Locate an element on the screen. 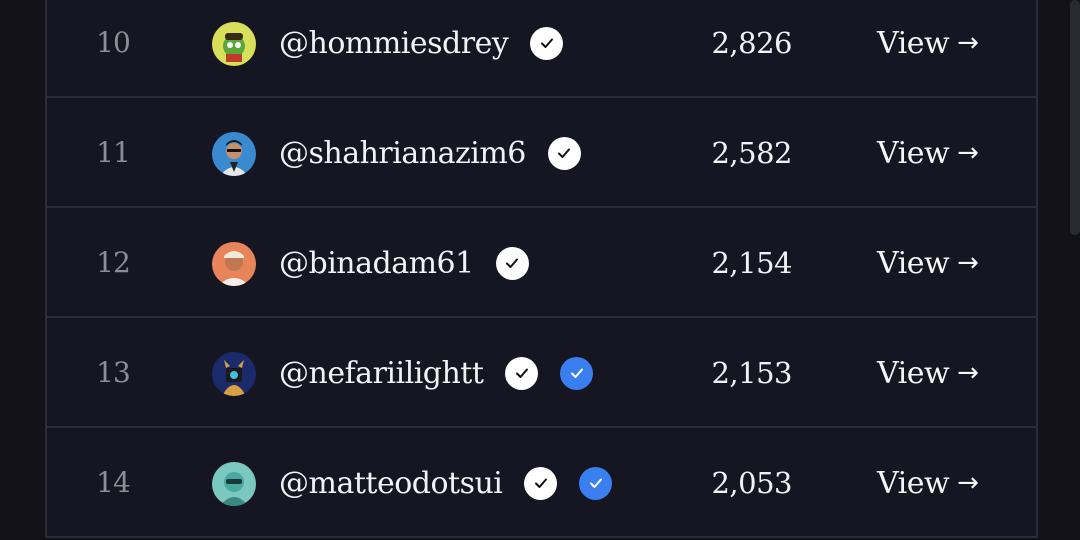 Image resolution: width=1080 pixels, height=540 pixels. score-value: 2,582 is located at coordinates (751, 153).